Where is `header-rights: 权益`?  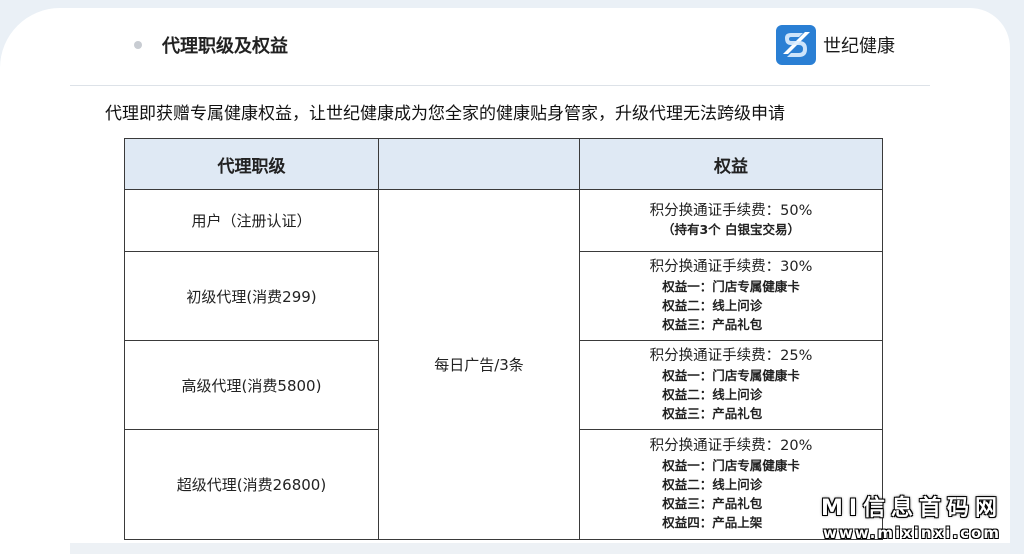
header-rights: 权益 is located at coordinates (731, 164).